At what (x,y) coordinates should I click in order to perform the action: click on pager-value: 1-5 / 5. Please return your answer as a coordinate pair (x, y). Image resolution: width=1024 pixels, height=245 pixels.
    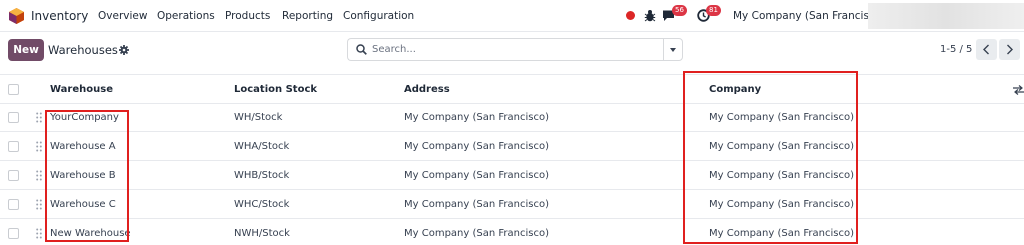
    Looking at the image, I should click on (956, 49).